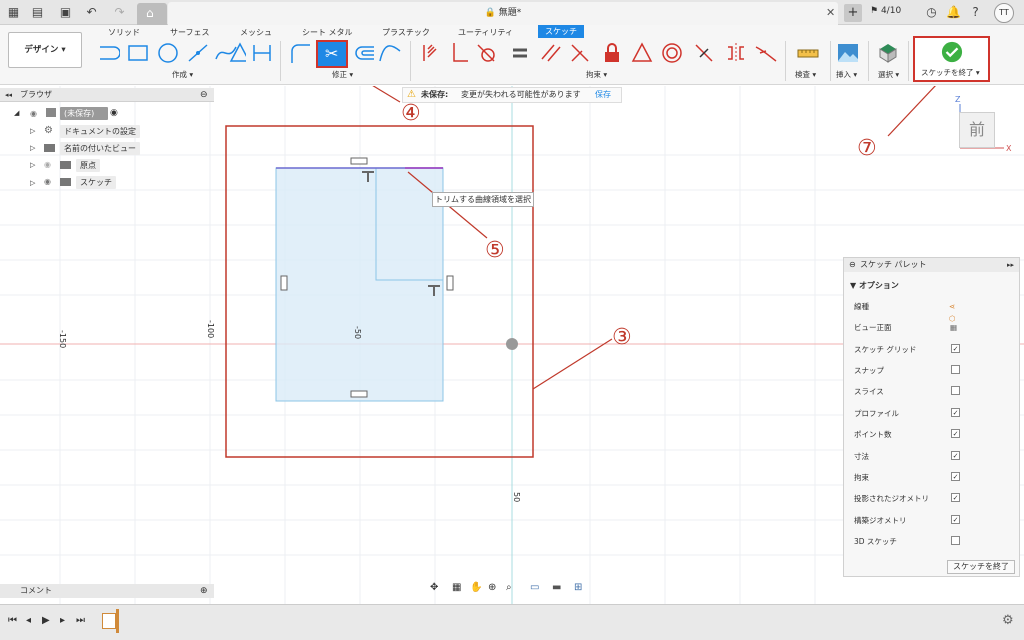 Image resolution: width=1024 pixels, height=640 pixels. I want to click on browser-root: (未保存), so click(84, 113).